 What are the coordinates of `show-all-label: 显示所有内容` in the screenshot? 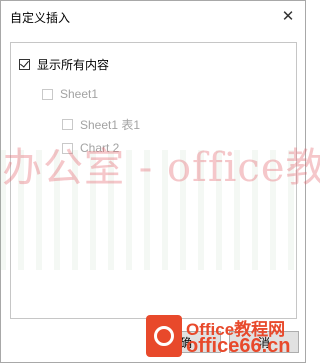 It's located at (73, 64).